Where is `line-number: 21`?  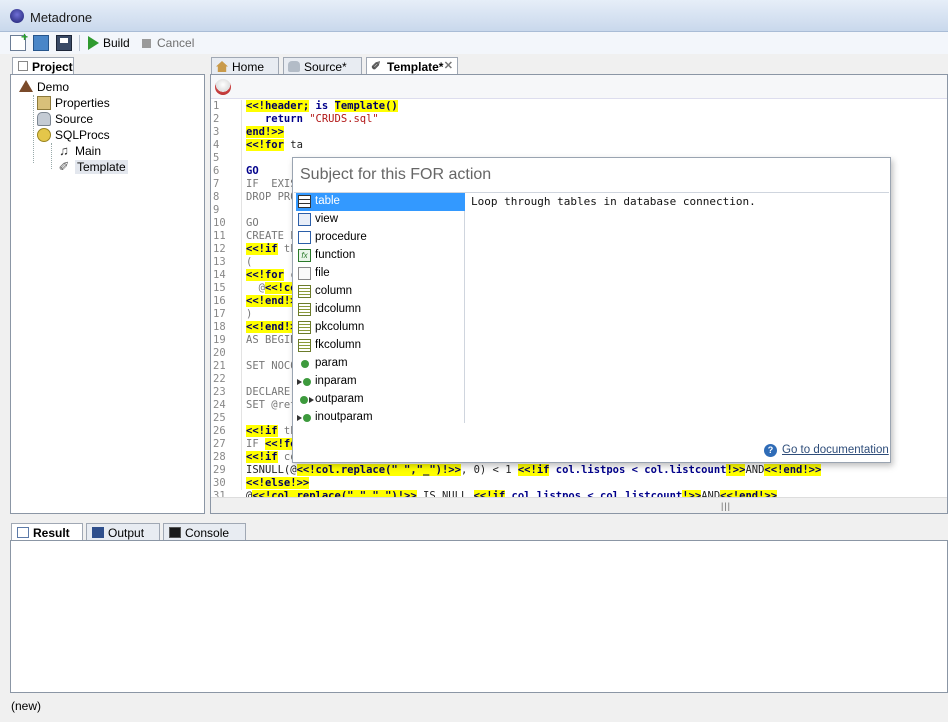
line-number: 21 is located at coordinates (219, 366).